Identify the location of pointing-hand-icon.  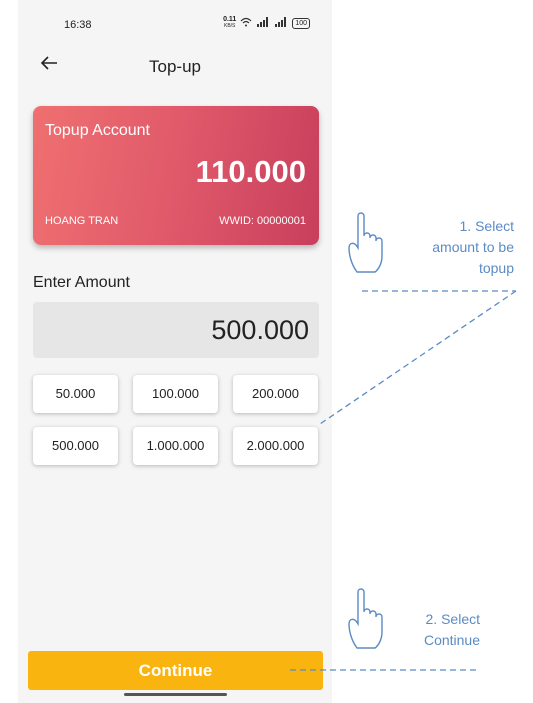
(365, 242).